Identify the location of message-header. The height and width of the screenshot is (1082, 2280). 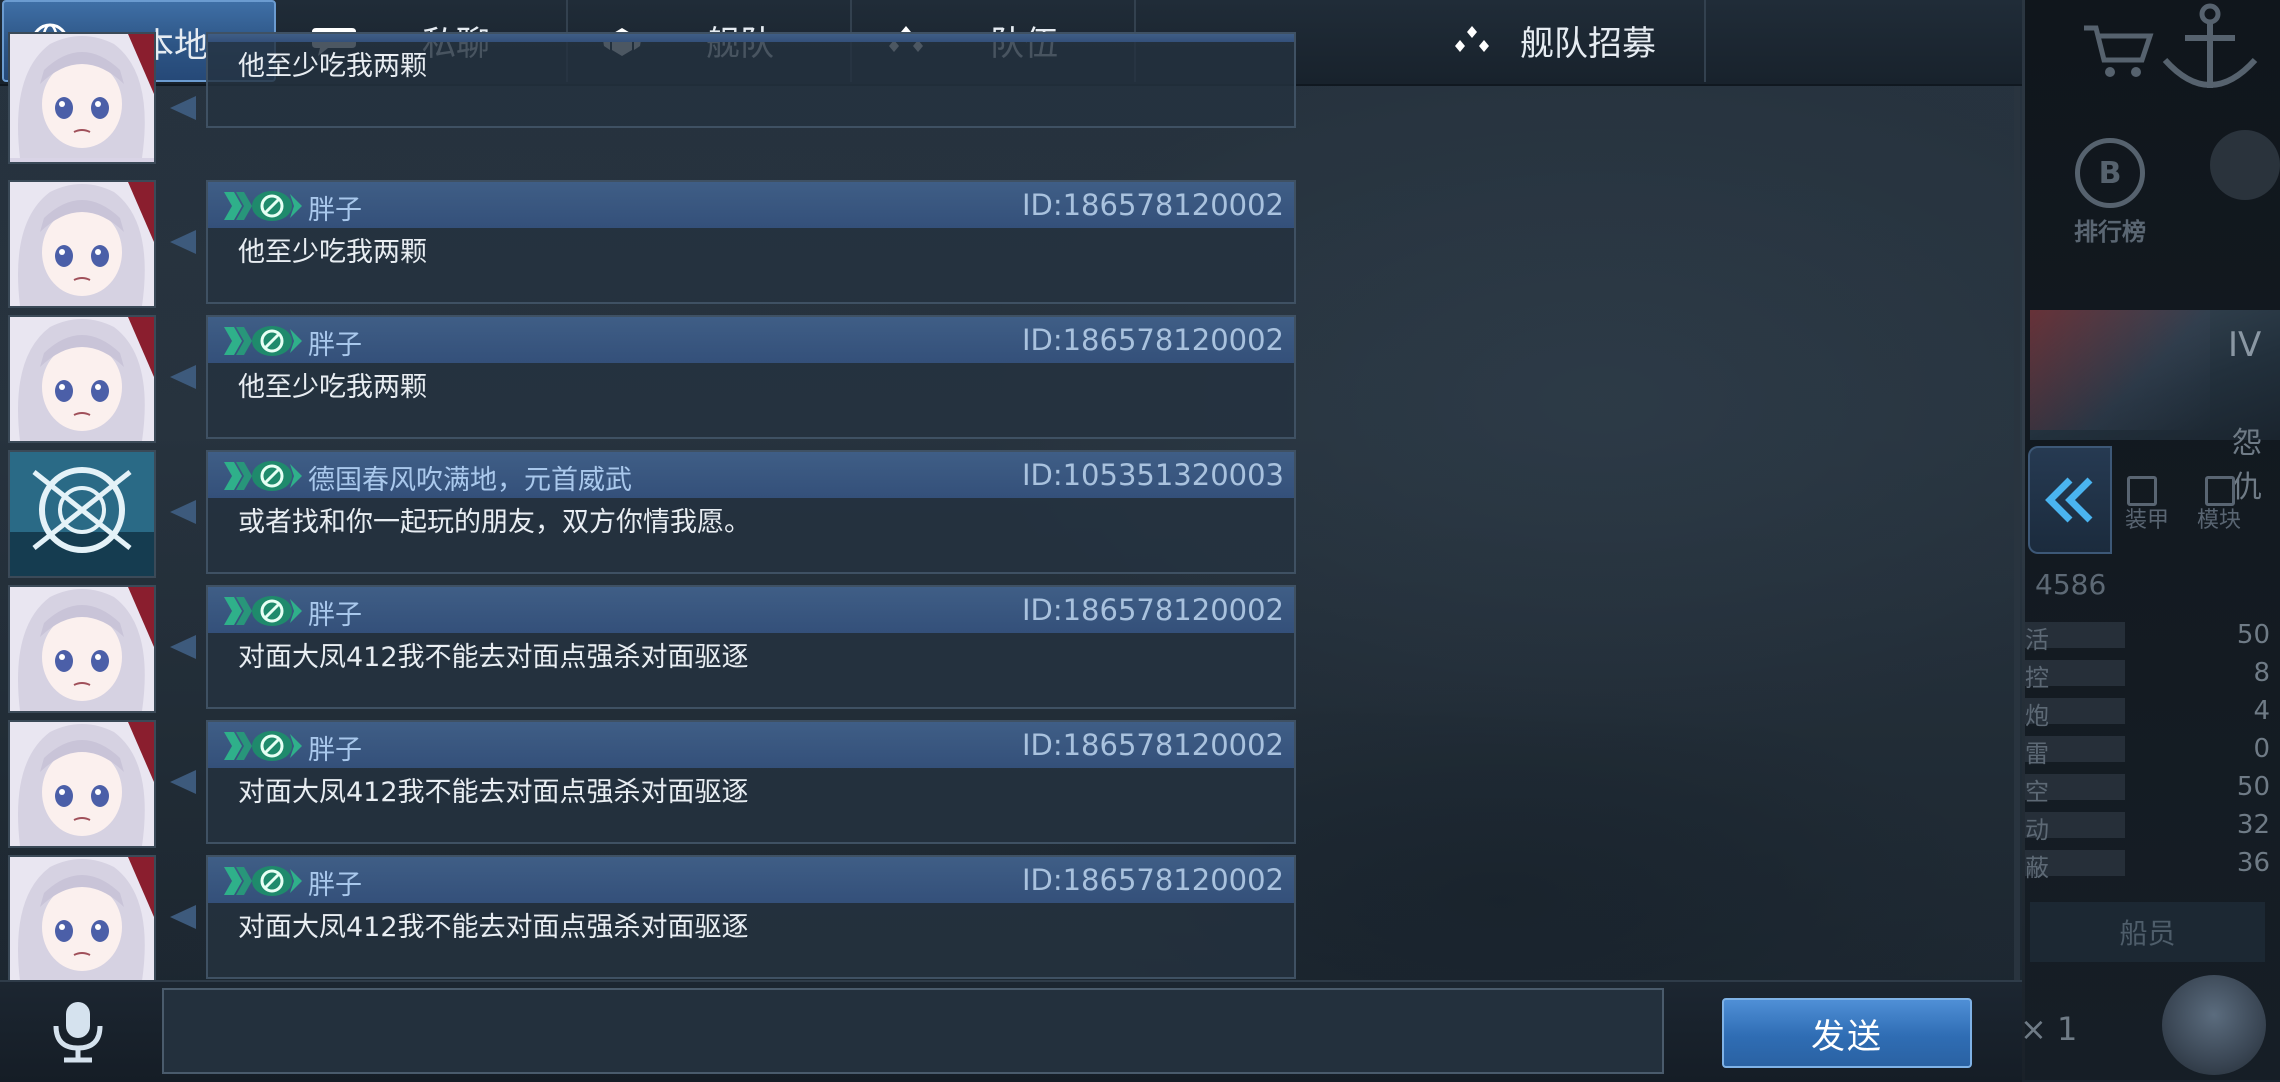
(751, 38).